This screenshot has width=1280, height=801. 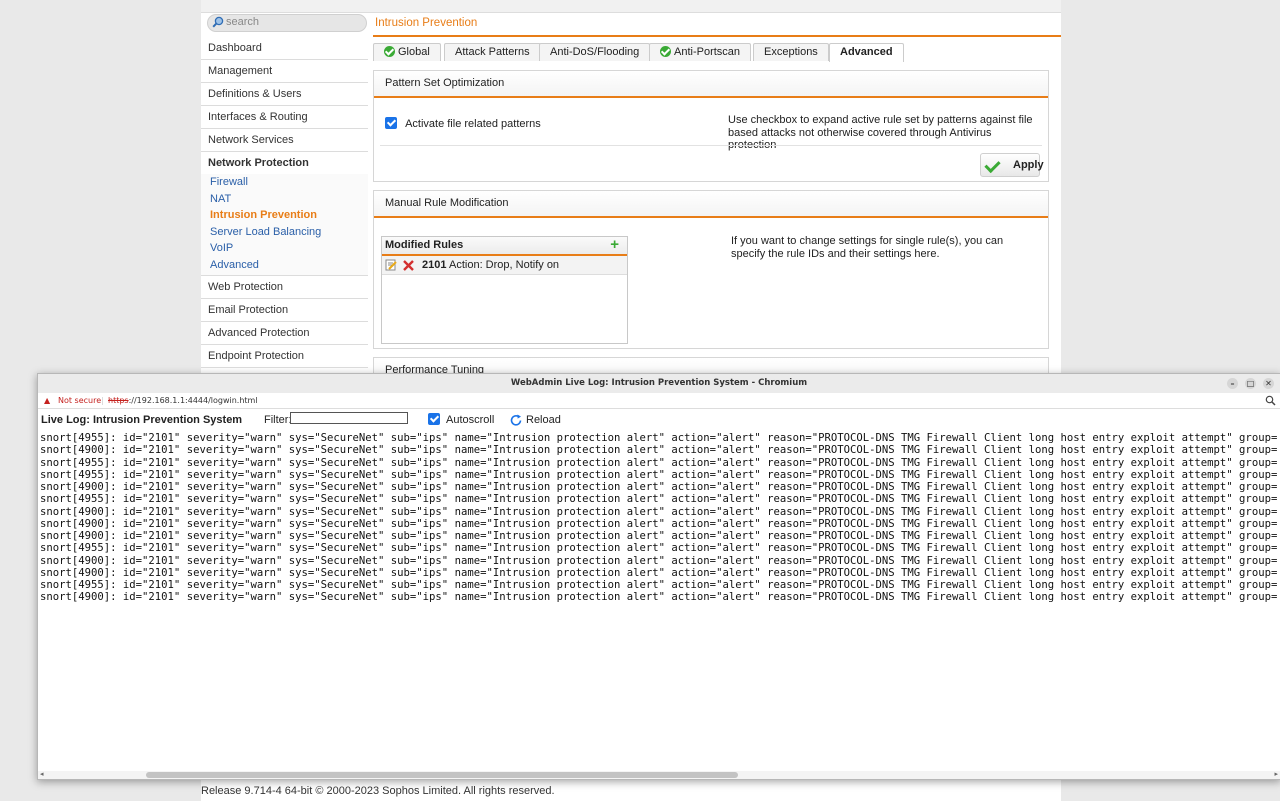 I want to click on scroll-left-icon: ◂, so click(x=42, y=774).